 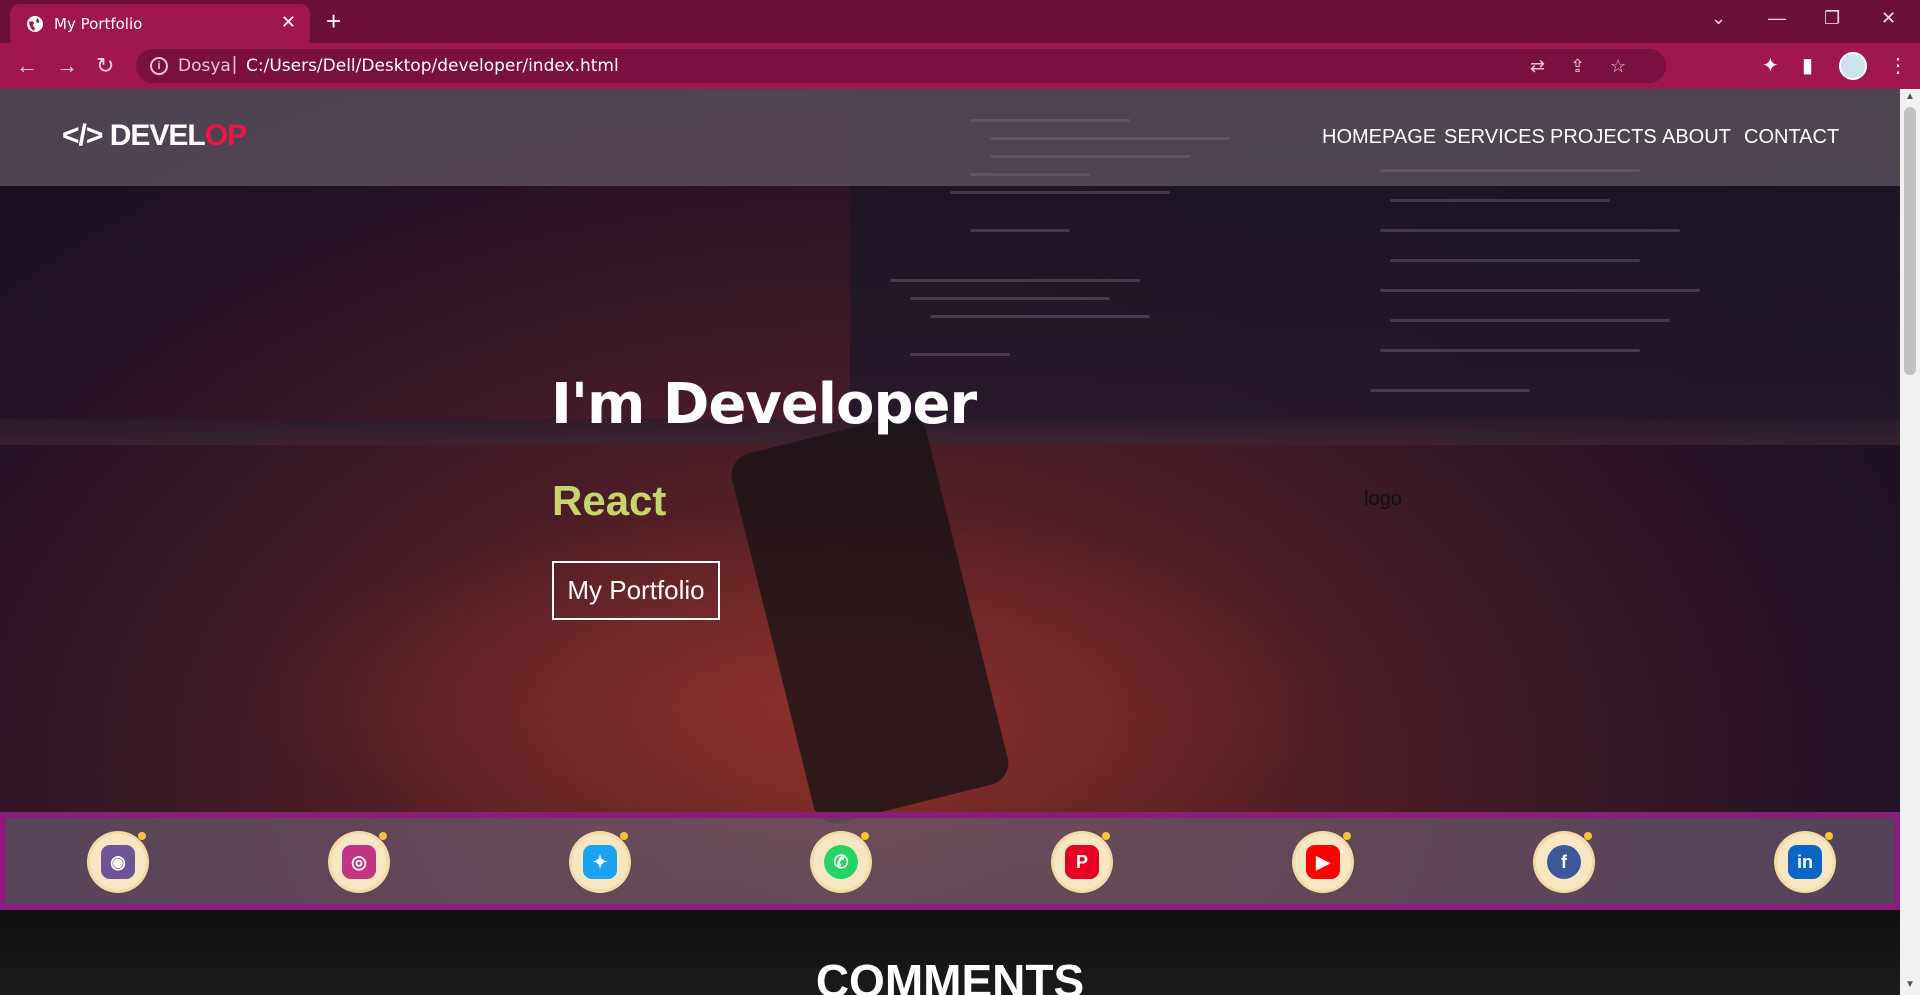 I want to click on pinterest-icon: P, so click(x=1082, y=862).